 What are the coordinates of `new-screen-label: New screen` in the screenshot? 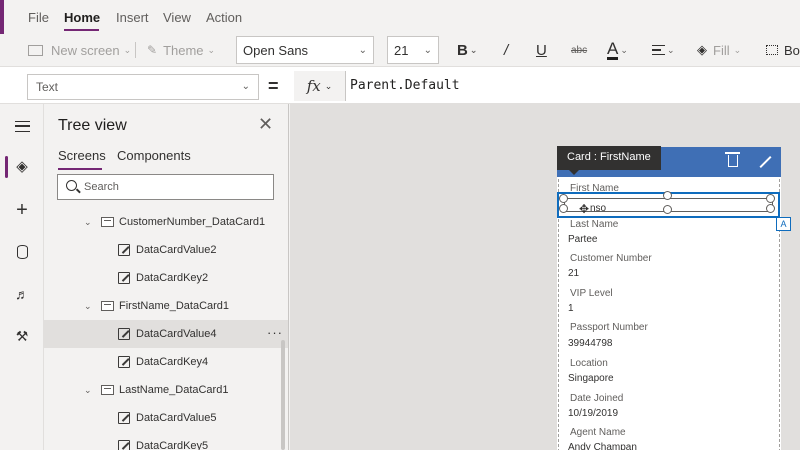 It's located at (85, 50).